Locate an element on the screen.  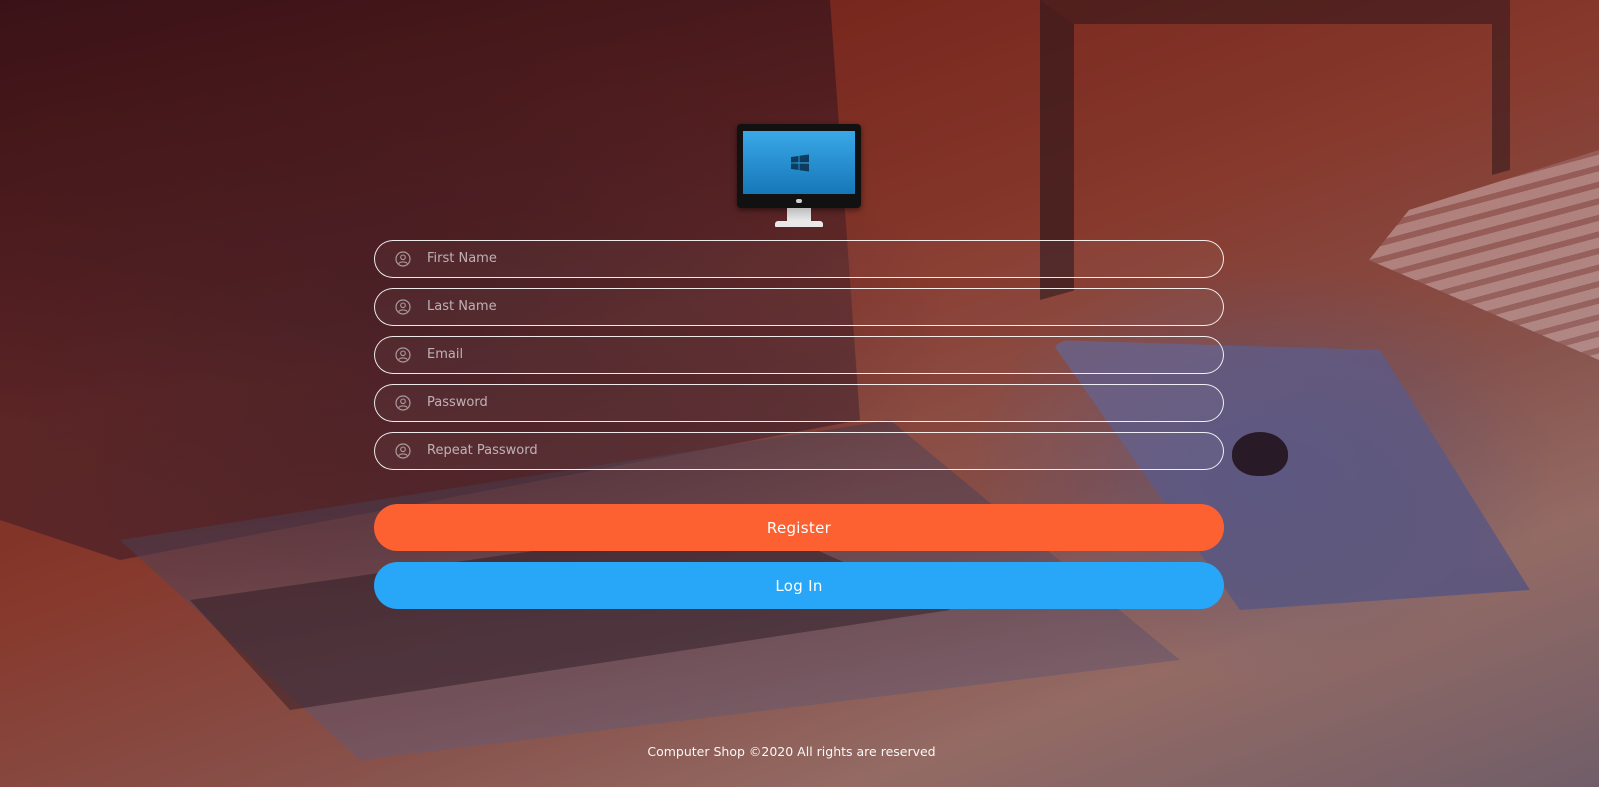
first-name-field is located at coordinates (799, 259).